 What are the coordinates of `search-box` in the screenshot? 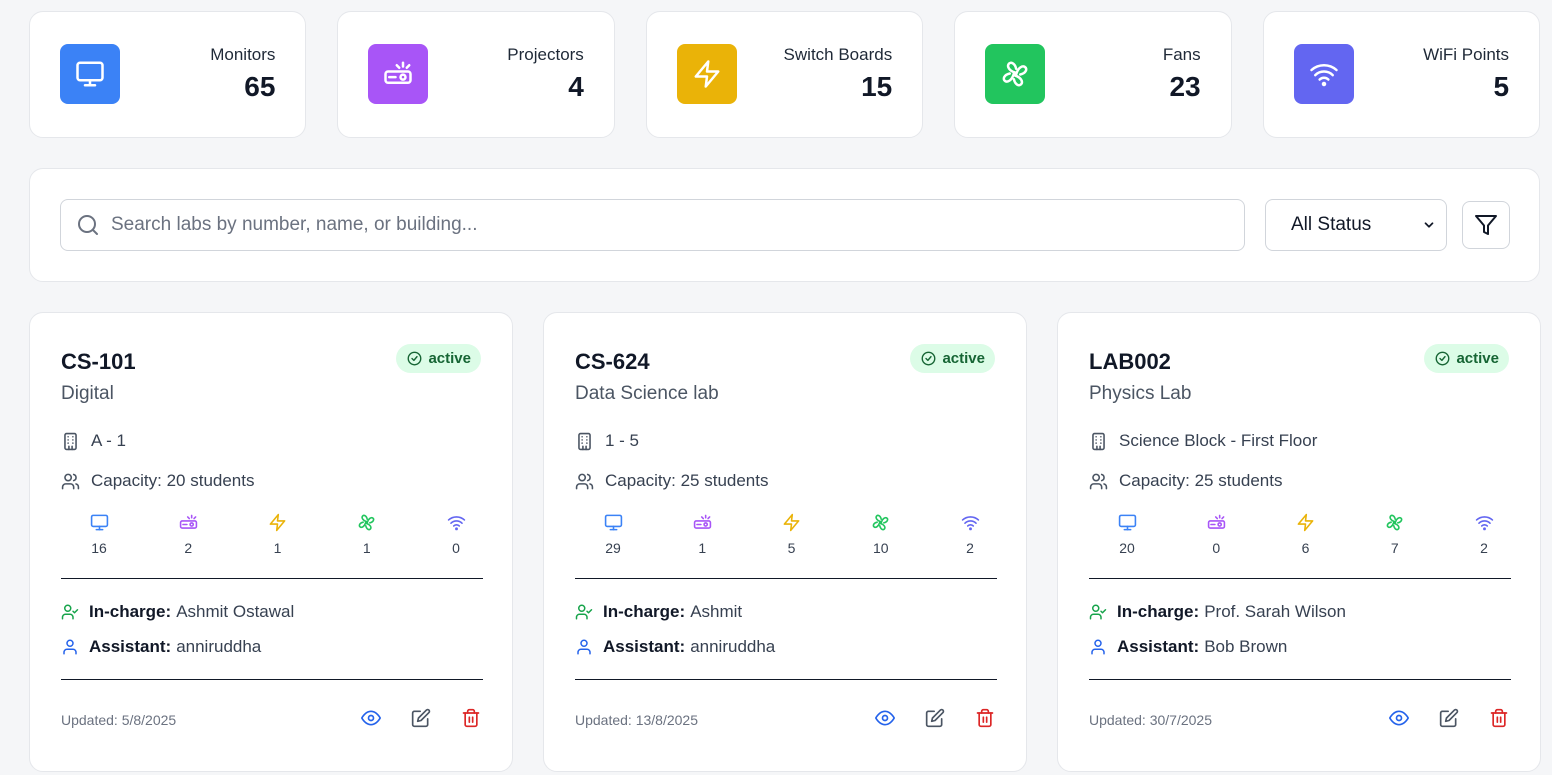 It's located at (652, 225).